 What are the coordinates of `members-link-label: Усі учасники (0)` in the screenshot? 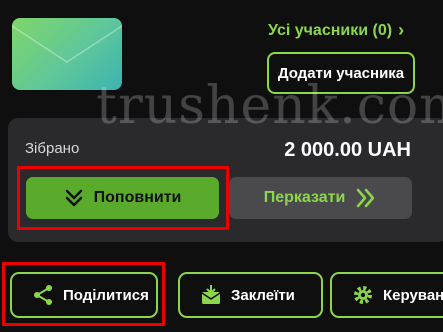 It's located at (330, 30).